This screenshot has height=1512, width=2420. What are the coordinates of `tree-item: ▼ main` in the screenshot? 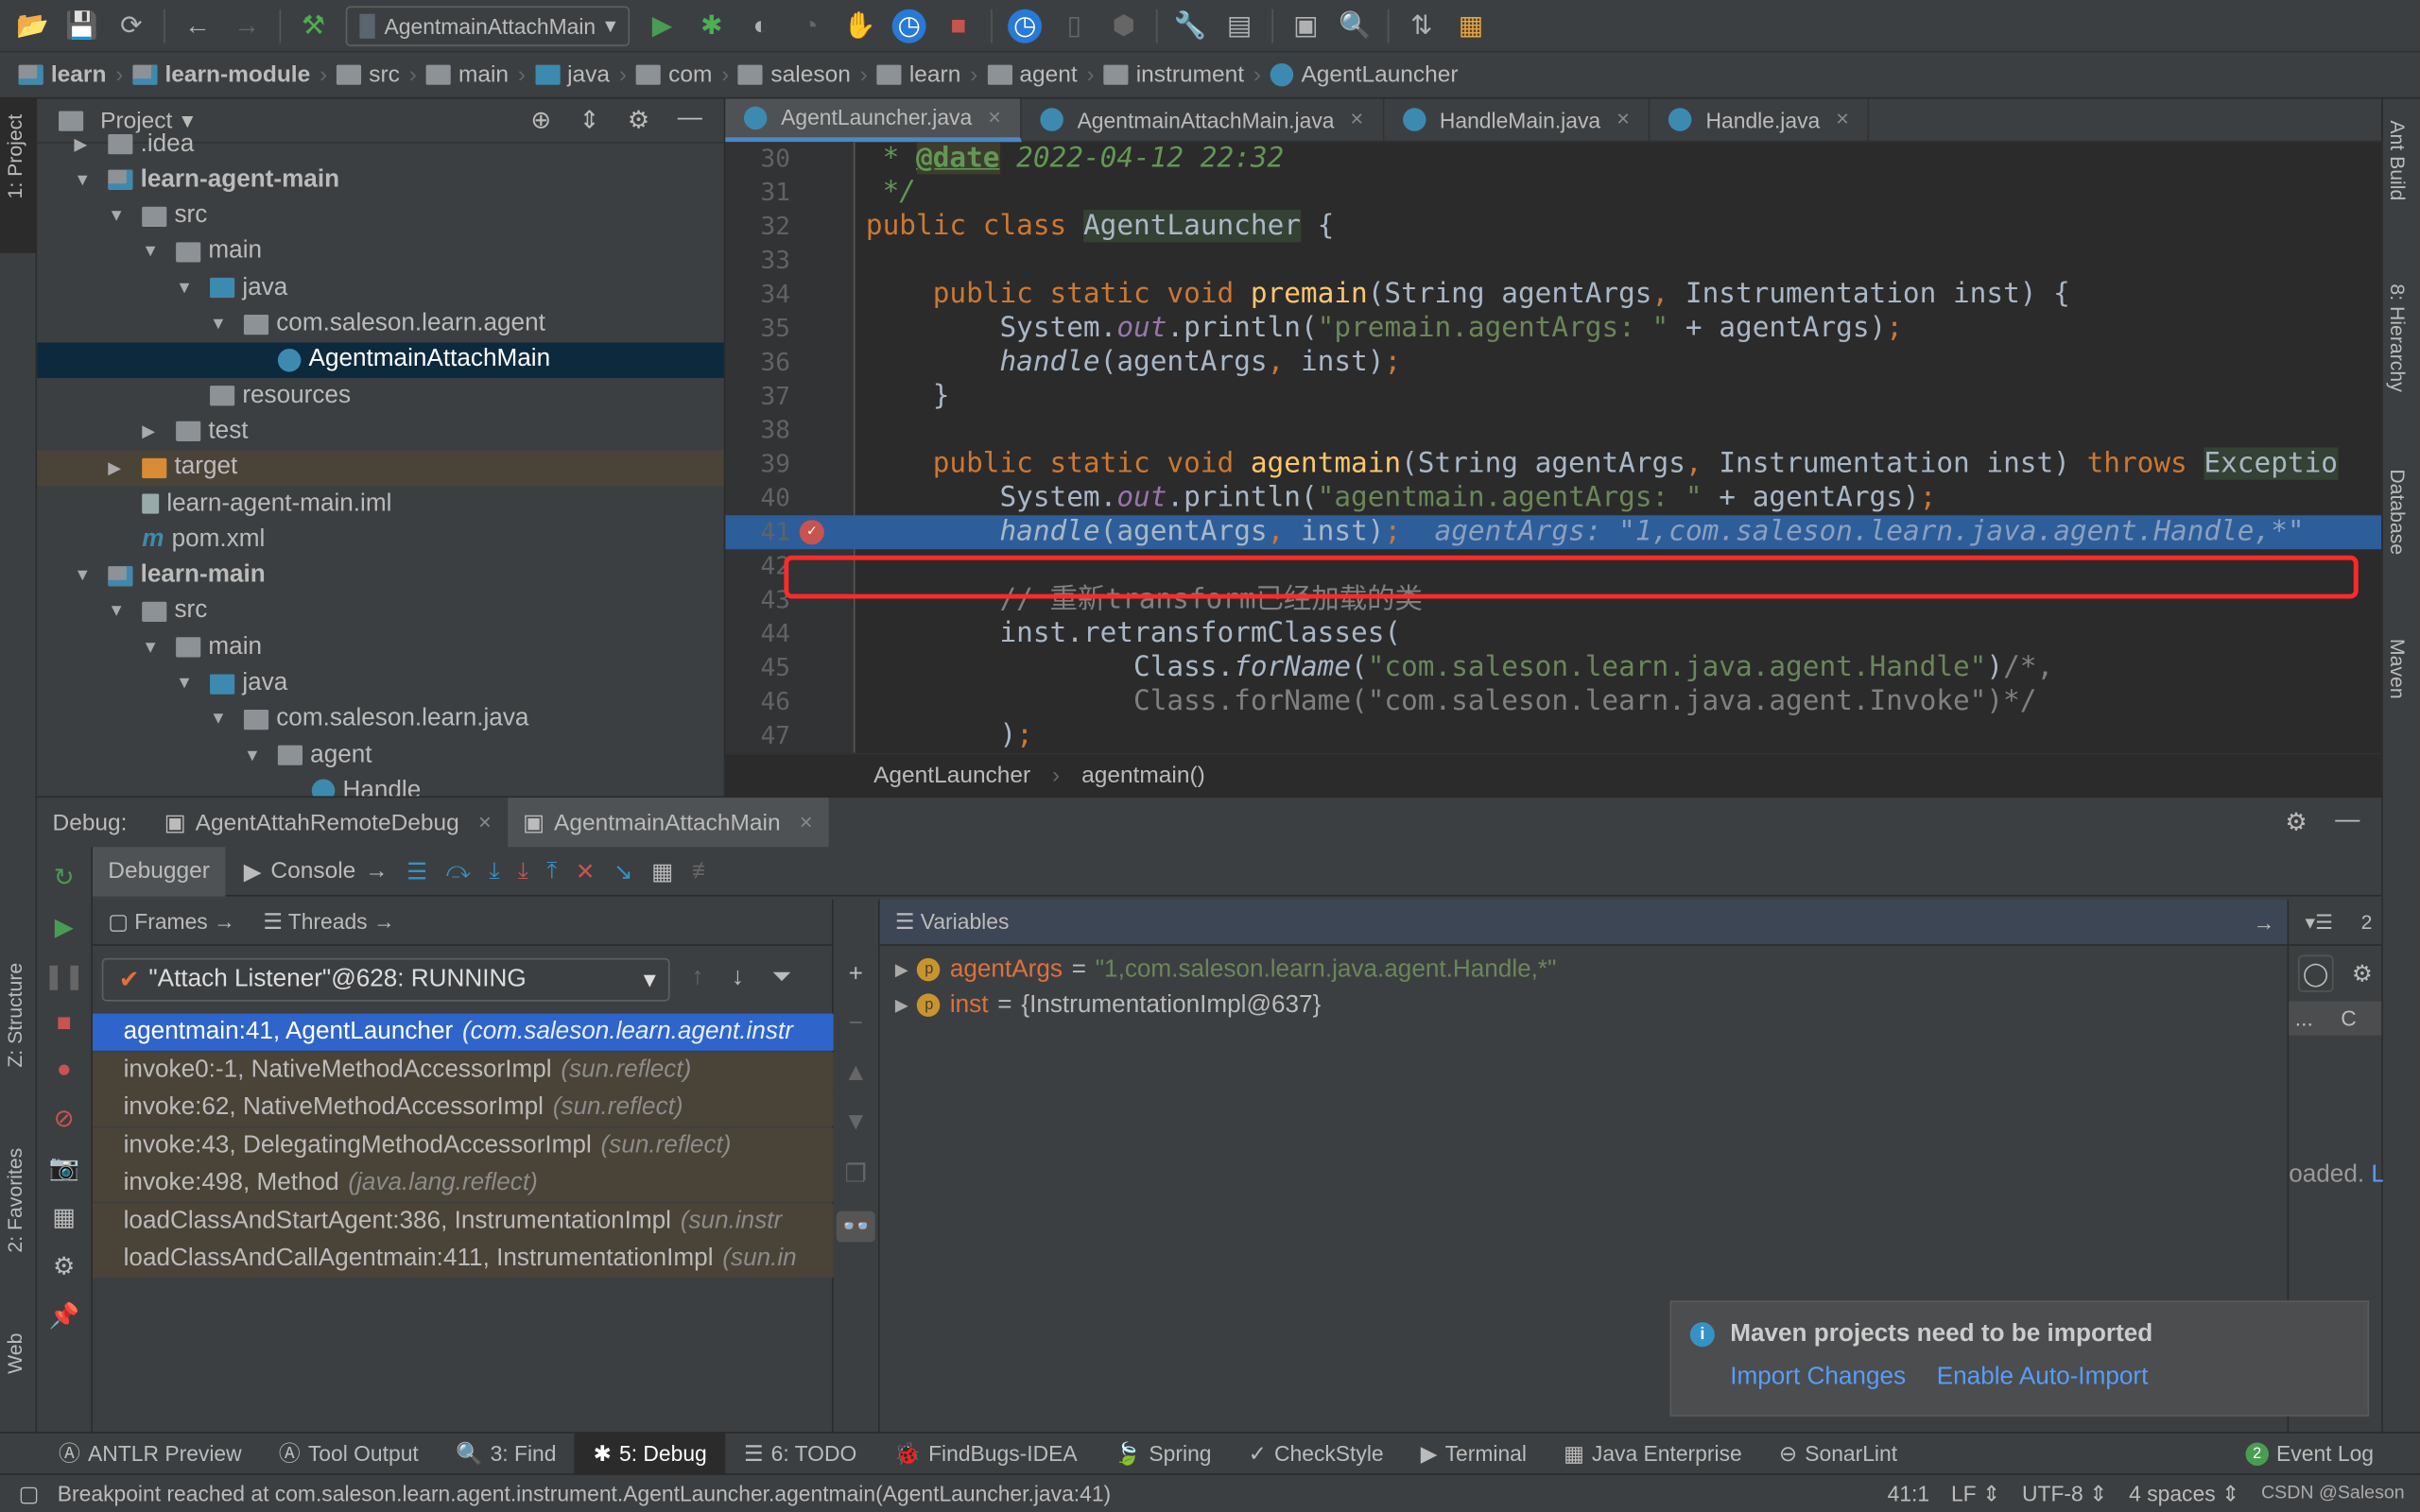 It's located at (380, 252).